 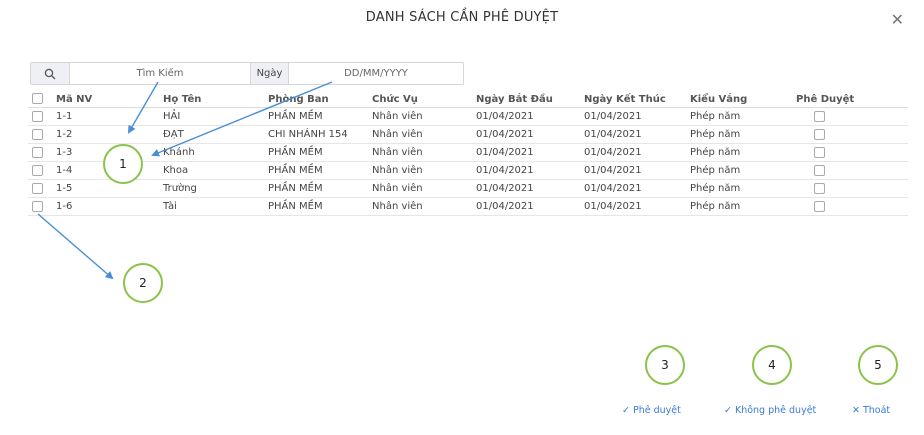 I want to click on header-ngay-ket-thuc: Ngày Kết Thúc, so click(x=637, y=99).